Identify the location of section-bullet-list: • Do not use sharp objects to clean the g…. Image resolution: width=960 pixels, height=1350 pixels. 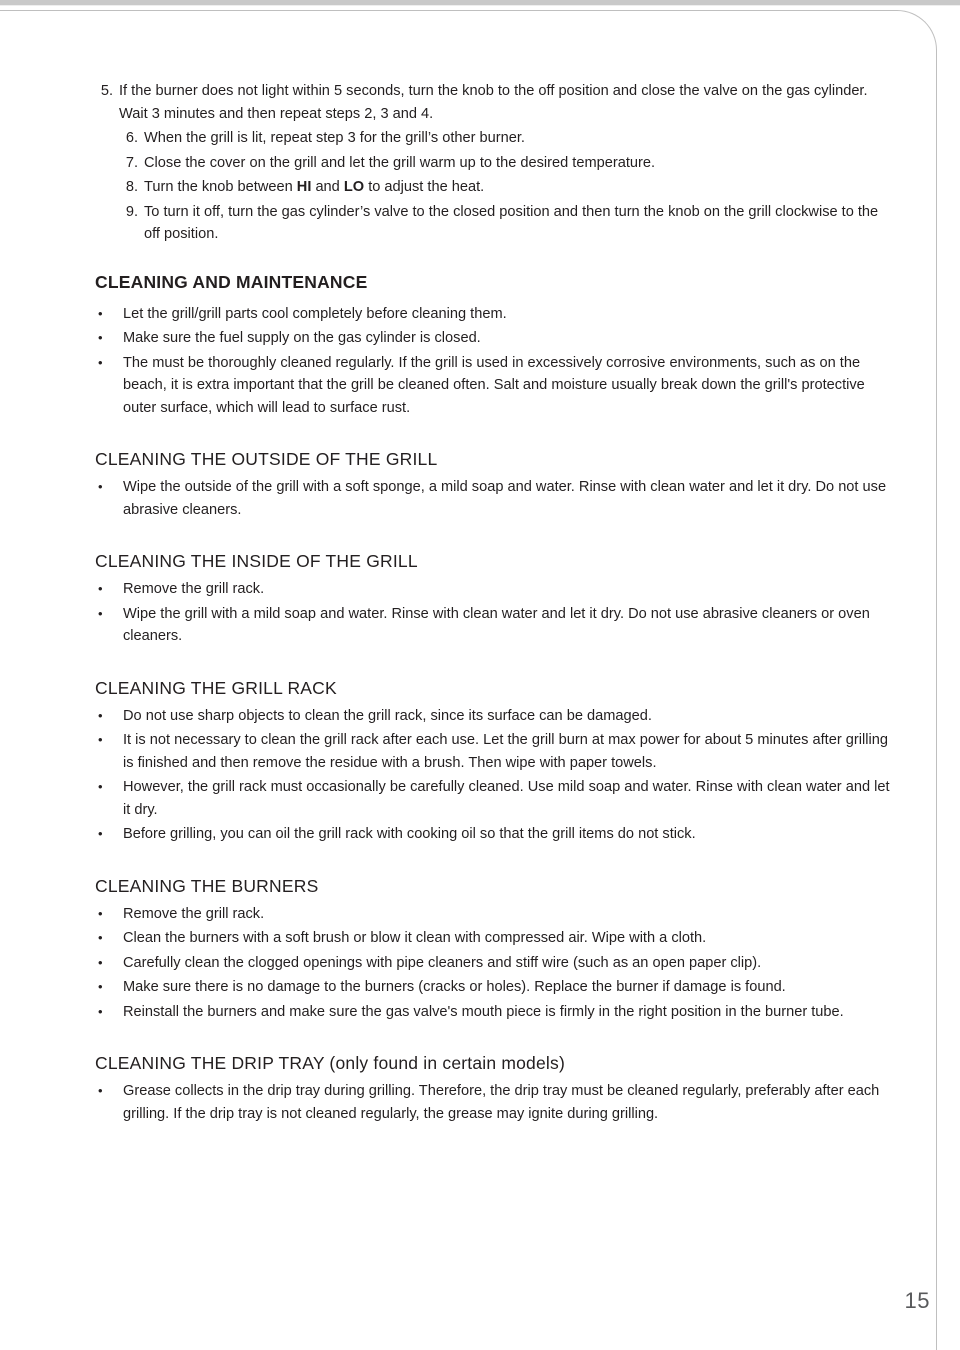
(495, 775).